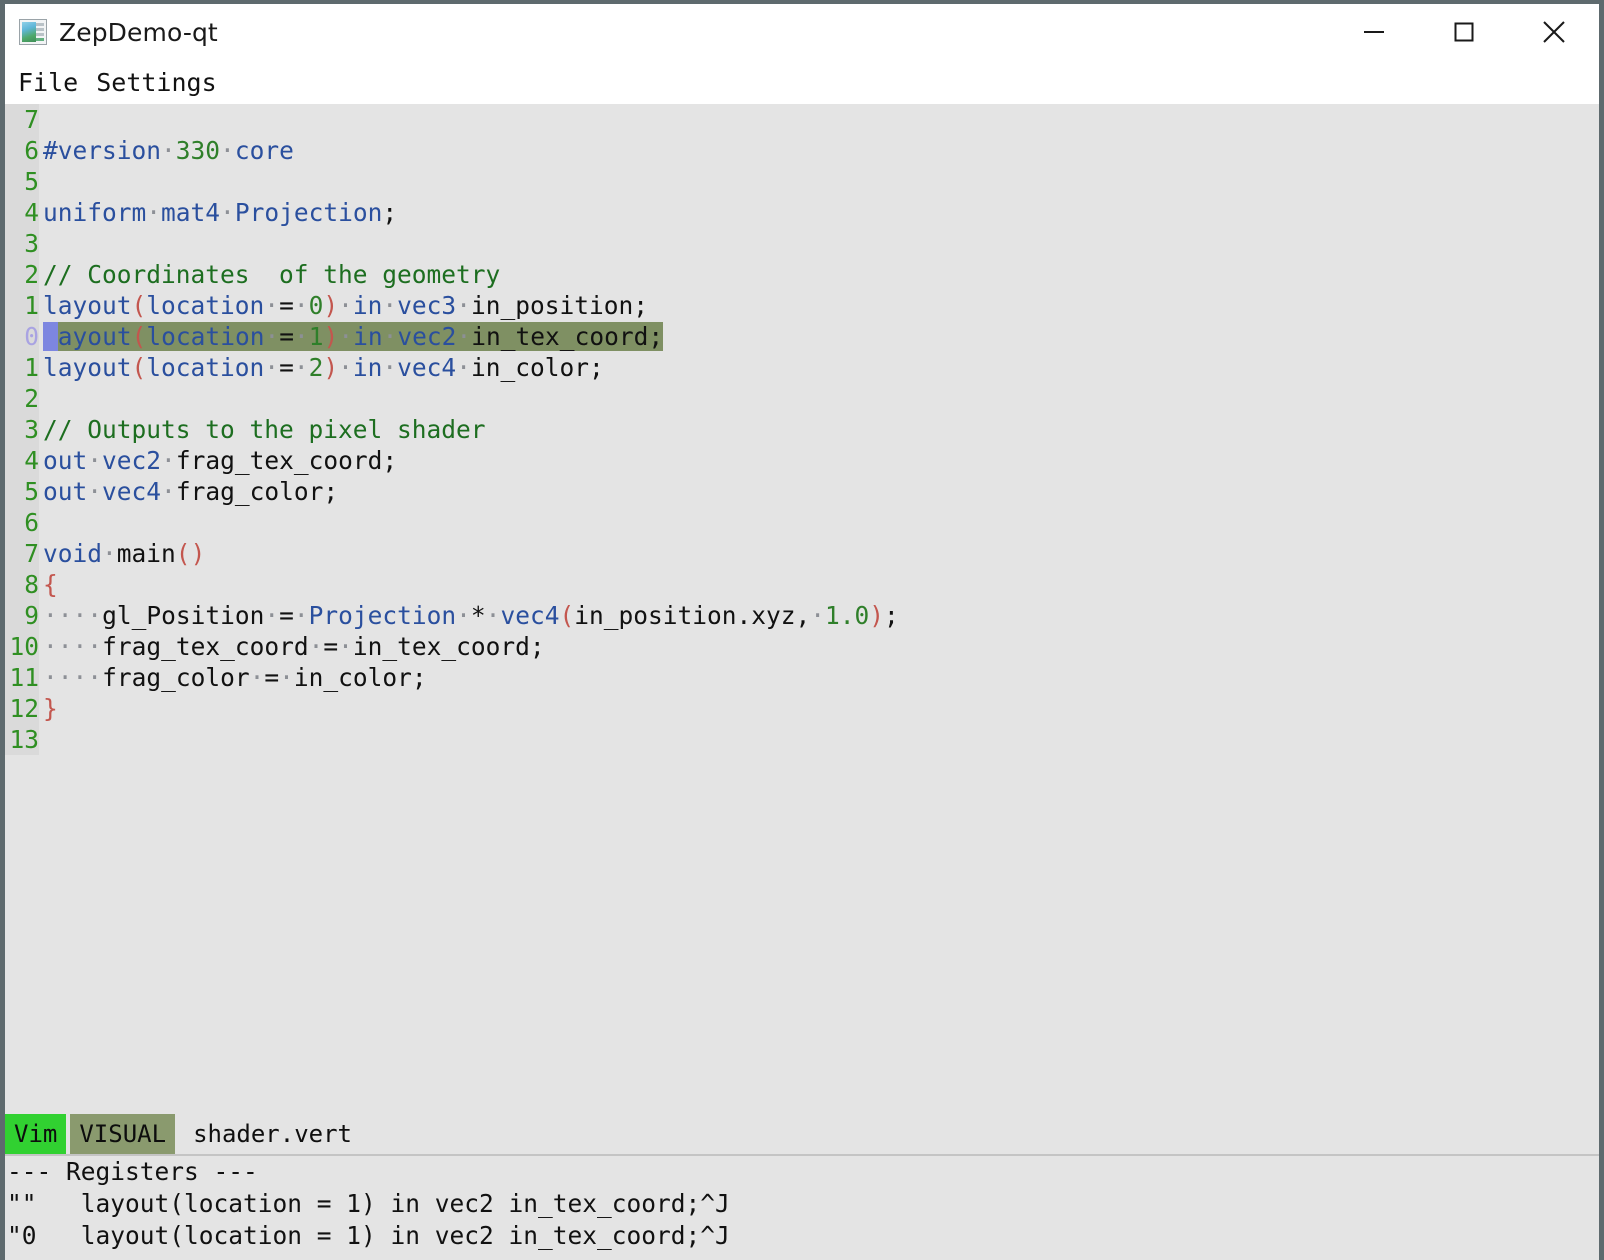 Image resolution: width=1604 pixels, height=1260 pixels. Describe the element at coordinates (139, 367) in the screenshot. I see `code-token: (` at that location.